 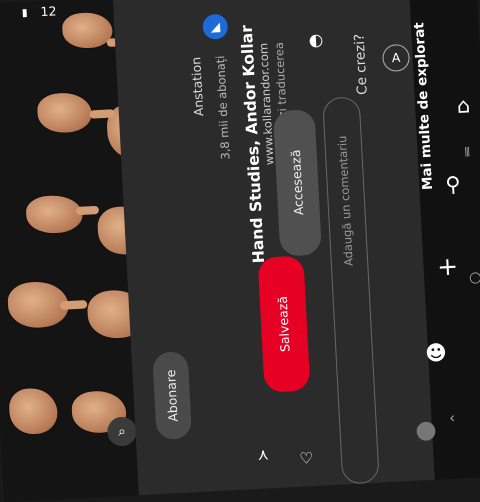 I want to click on follow-button-label: Abonare, so click(x=172, y=396).